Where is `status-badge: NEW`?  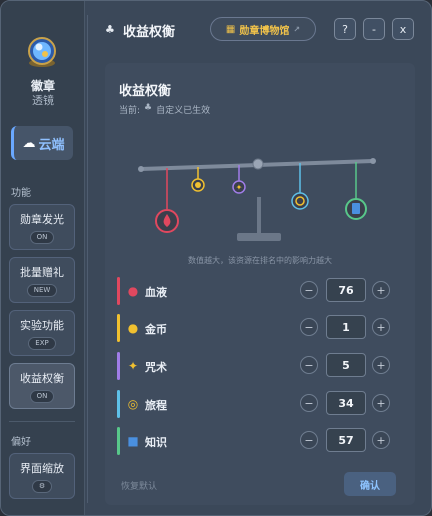 status-badge: NEW is located at coordinates (42, 290).